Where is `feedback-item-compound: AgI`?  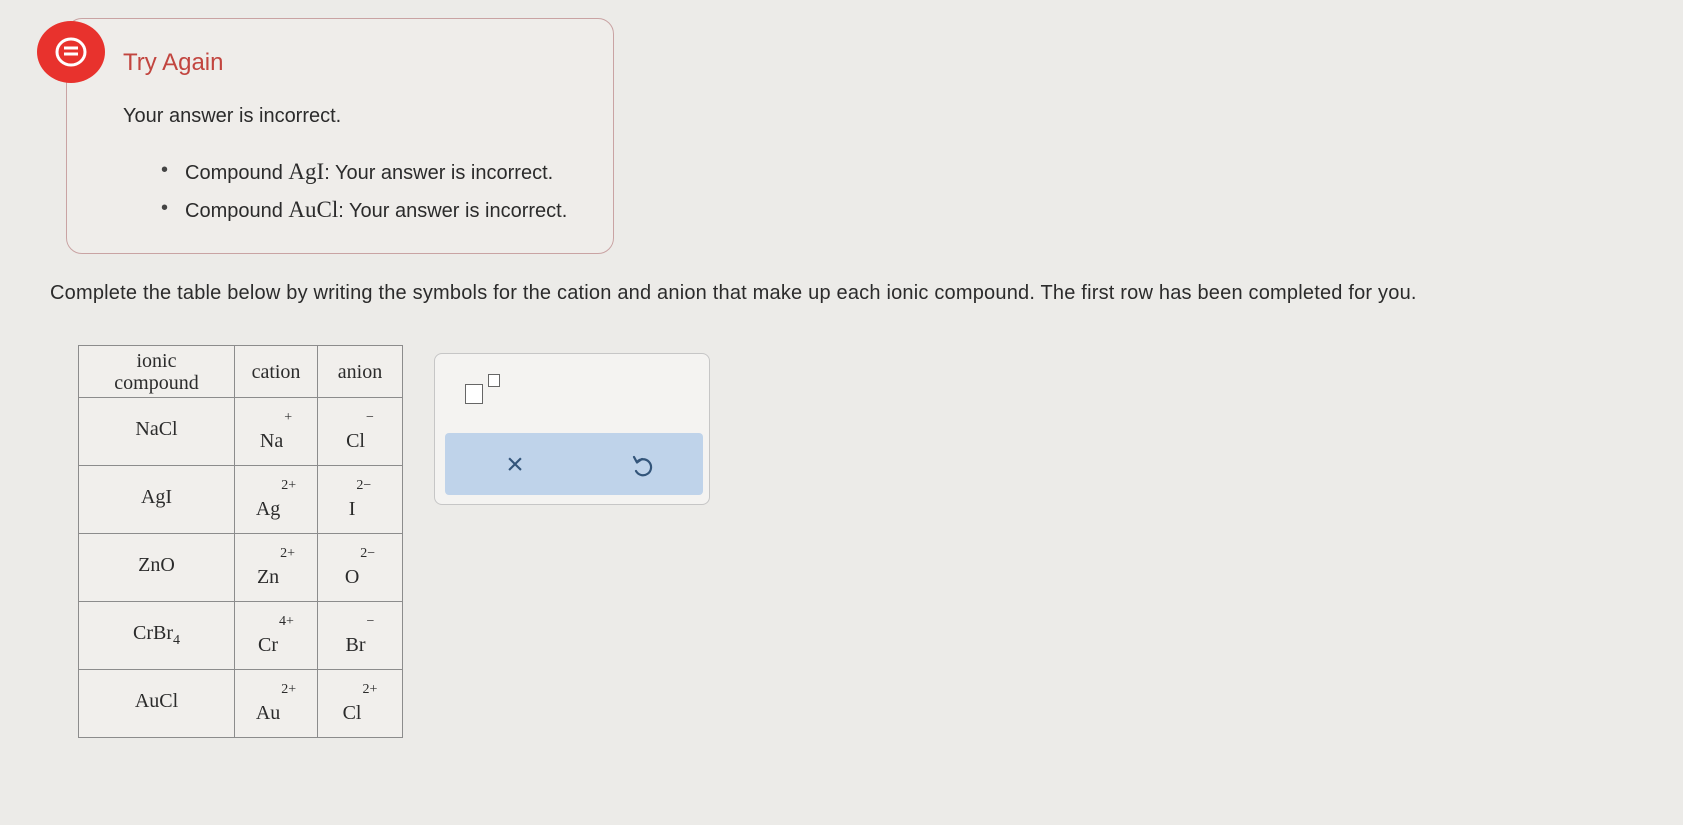 feedback-item-compound: AgI is located at coordinates (306, 171).